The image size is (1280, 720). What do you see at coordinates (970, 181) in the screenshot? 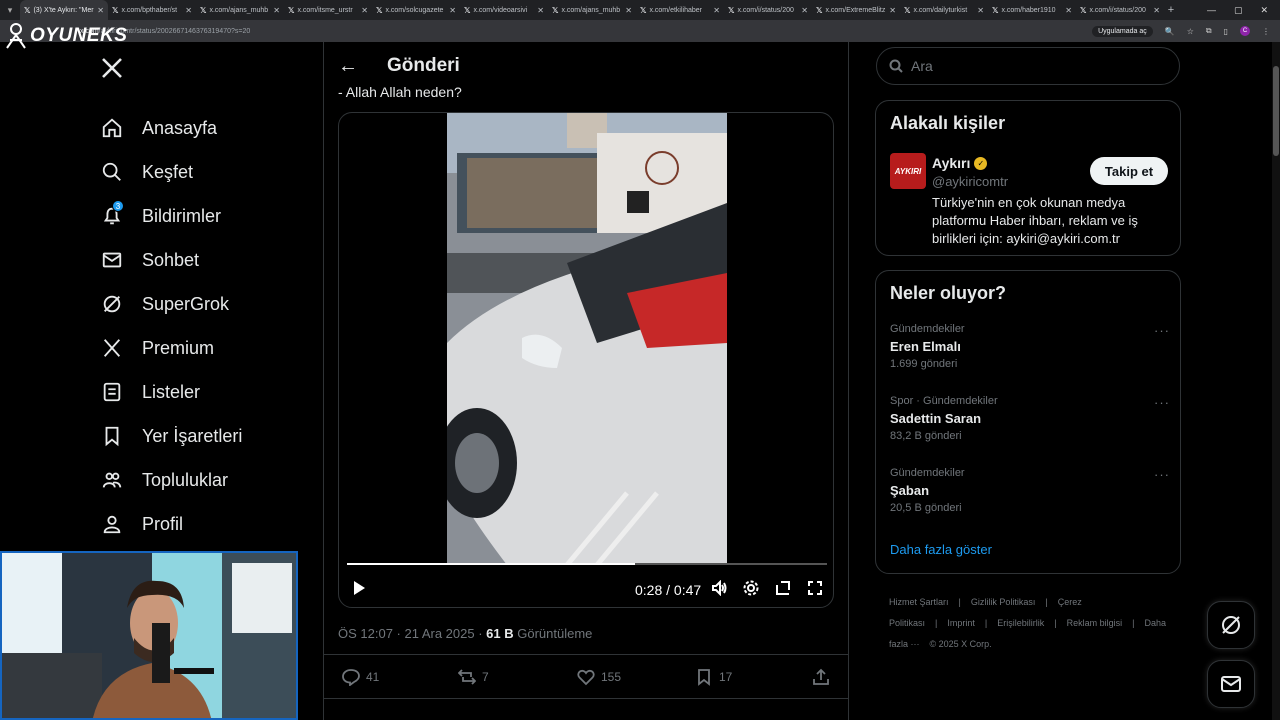
I see `account-handle: @aykiricomtr` at bounding box center [970, 181].